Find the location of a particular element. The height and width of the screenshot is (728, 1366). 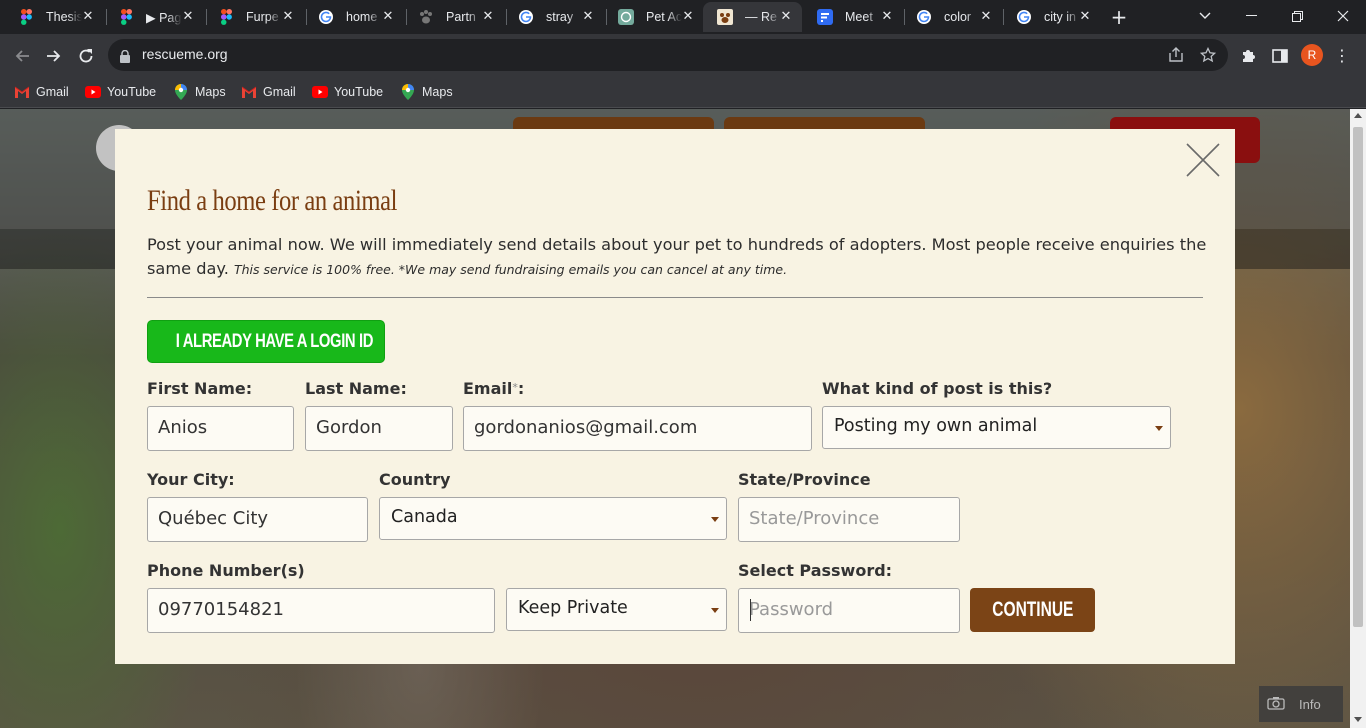

password-label: Select Password: is located at coordinates (815, 570).